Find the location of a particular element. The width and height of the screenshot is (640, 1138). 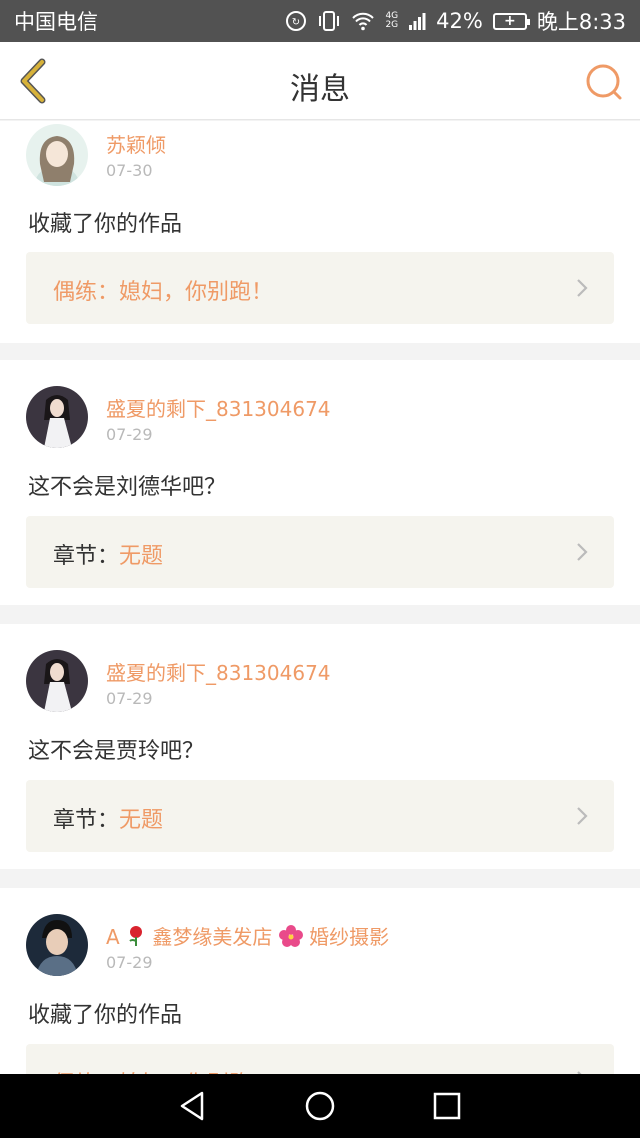

triangle-back-icon is located at coordinates (192, 1106).